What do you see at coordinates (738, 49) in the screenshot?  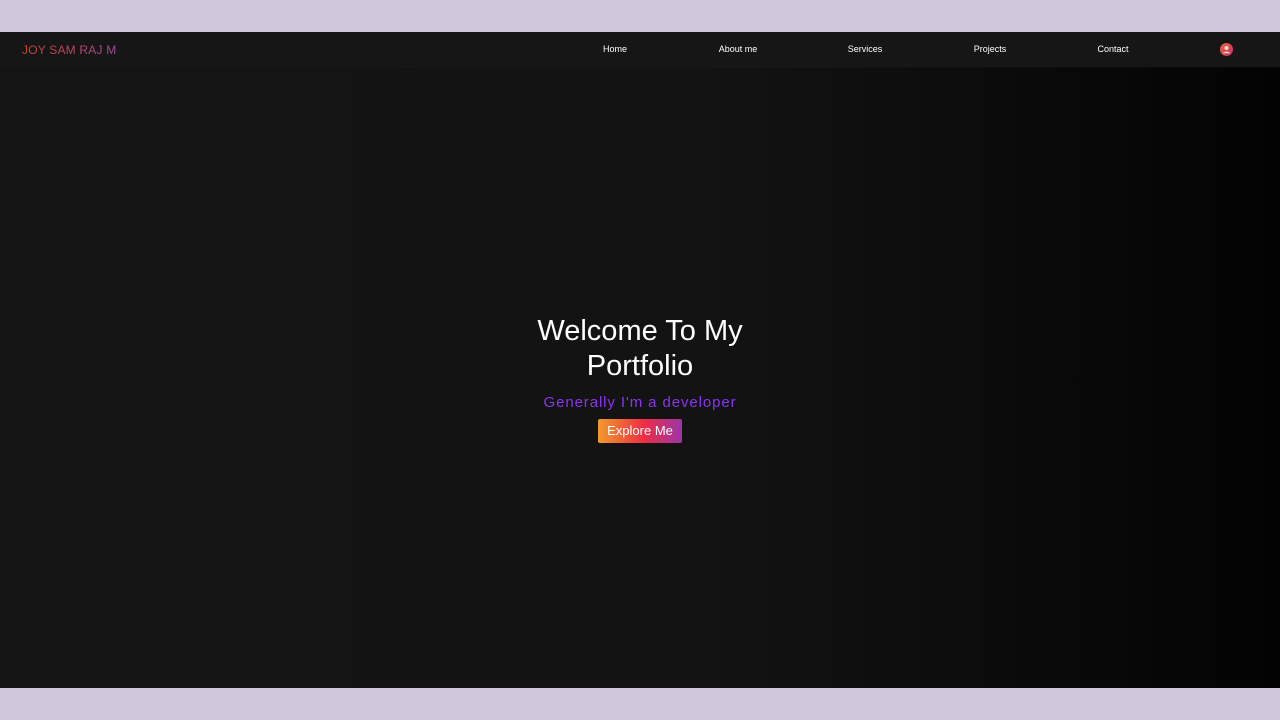 I see `nav-link-about-me: About me` at bounding box center [738, 49].